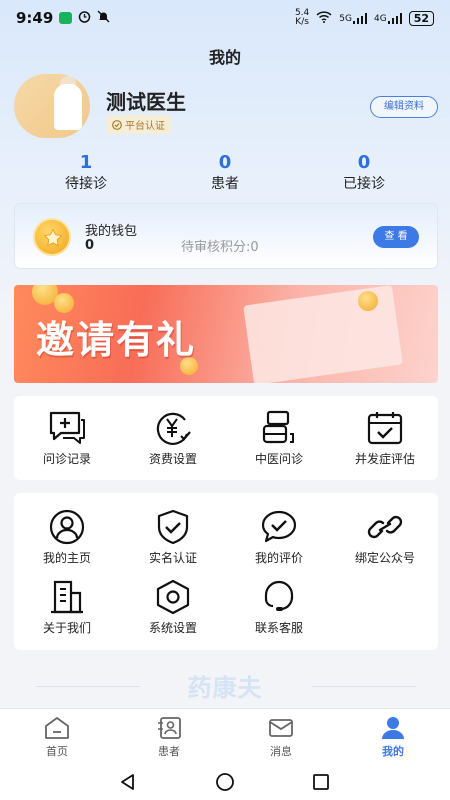 The height and width of the screenshot is (800, 450). What do you see at coordinates (66, 558) in the screenshot?
I see `menu-label: 我的主页` at bounding box center [66, 558].